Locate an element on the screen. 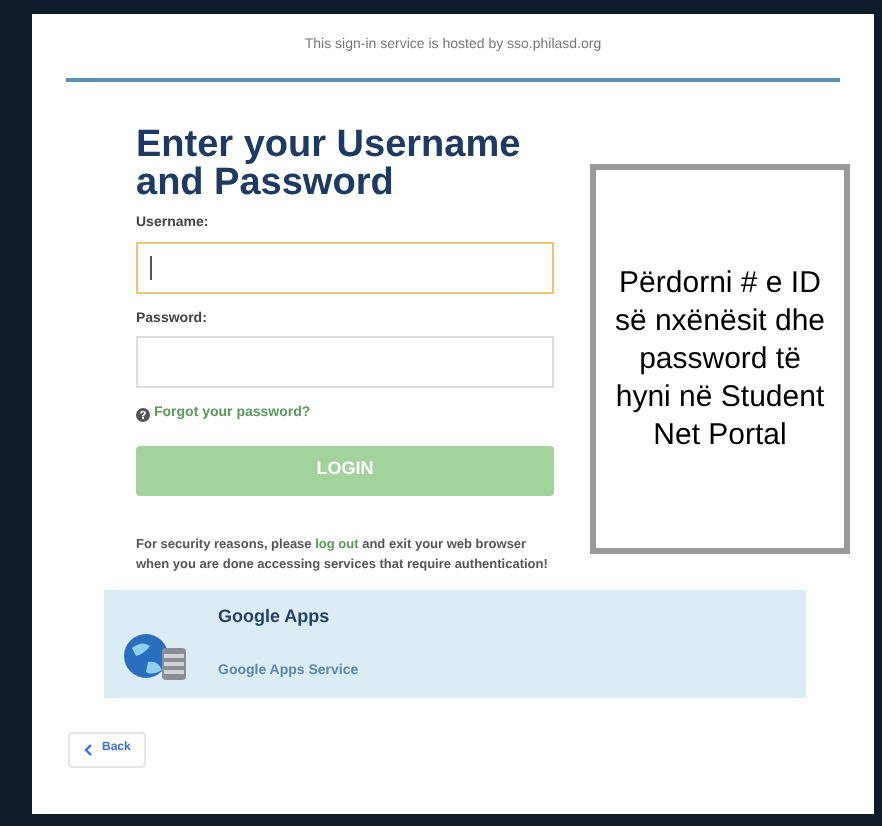  globe-server-icon is located at coordinates (156, 657).